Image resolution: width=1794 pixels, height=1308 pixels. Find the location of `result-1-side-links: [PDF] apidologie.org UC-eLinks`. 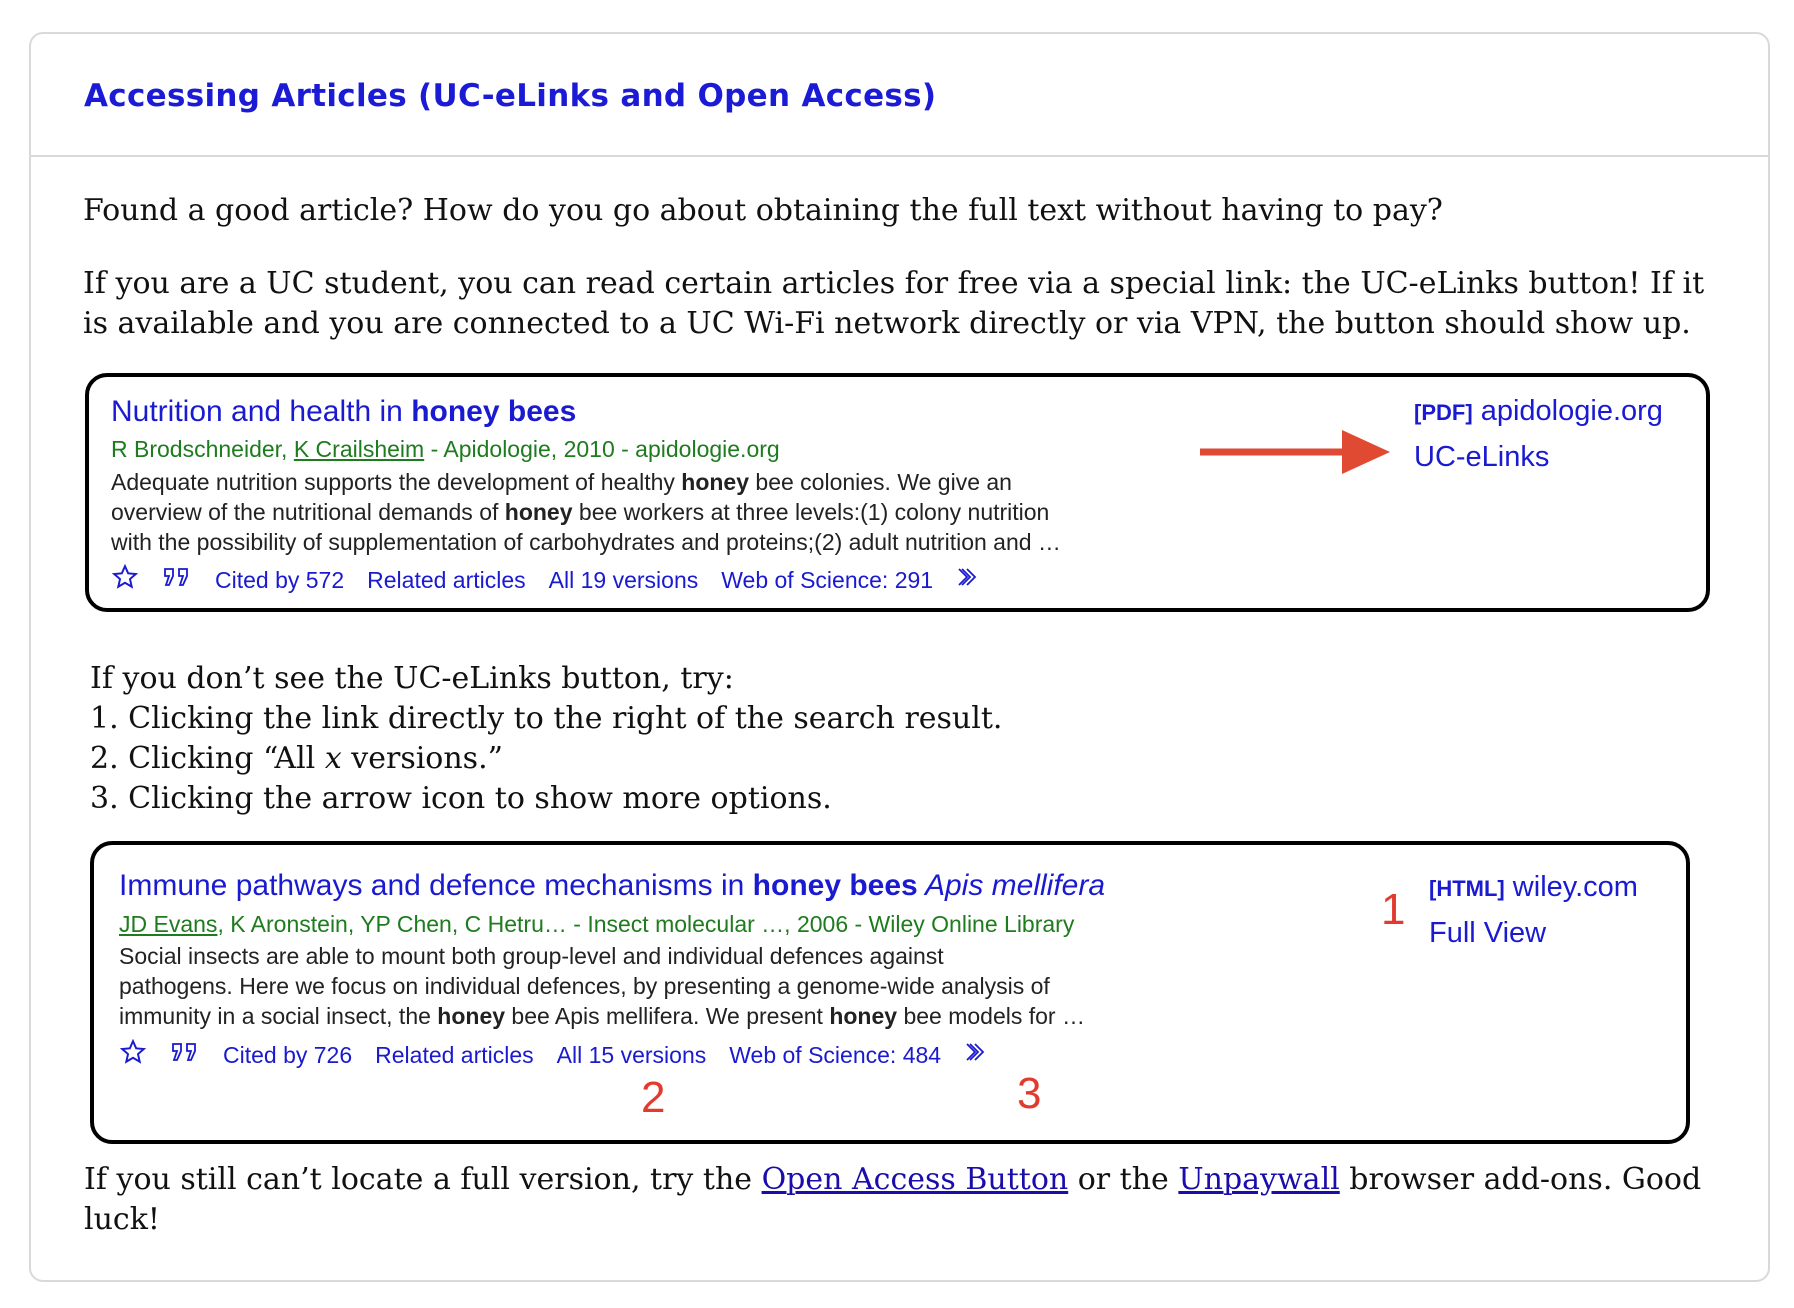

result-1-side-links: [PDF] apidologie.org UC-eLinks is located at coordinates (1538, 434).